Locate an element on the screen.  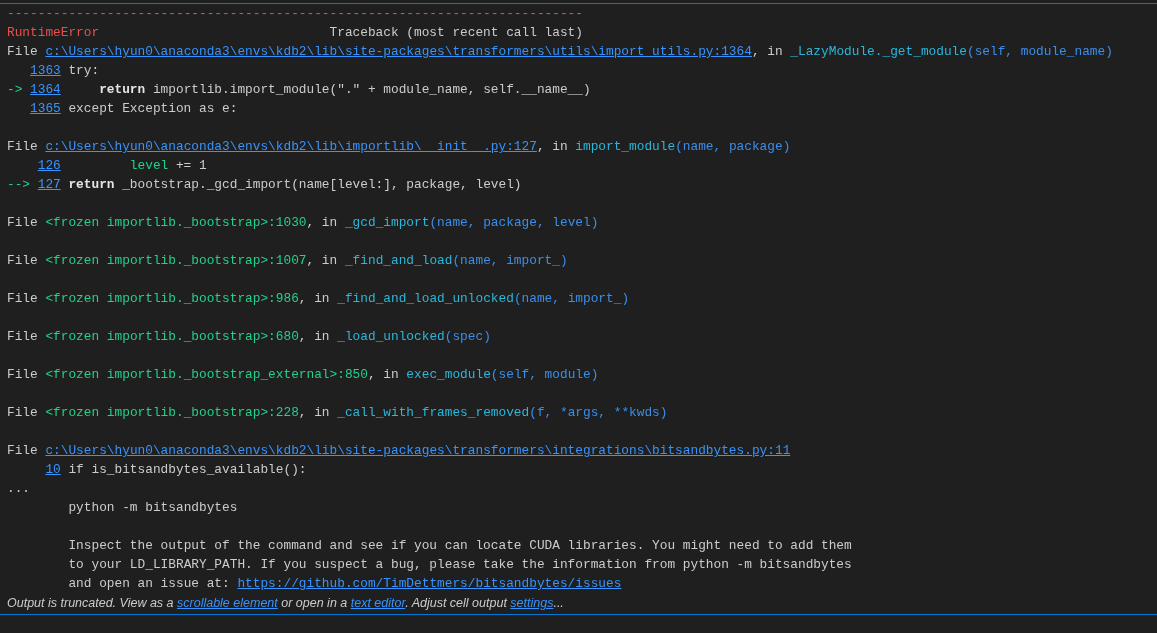
code-line: Inspect the output of the command and see if you can locate CUDA libraries. You might need to add them is located at coordinates (460, 546).